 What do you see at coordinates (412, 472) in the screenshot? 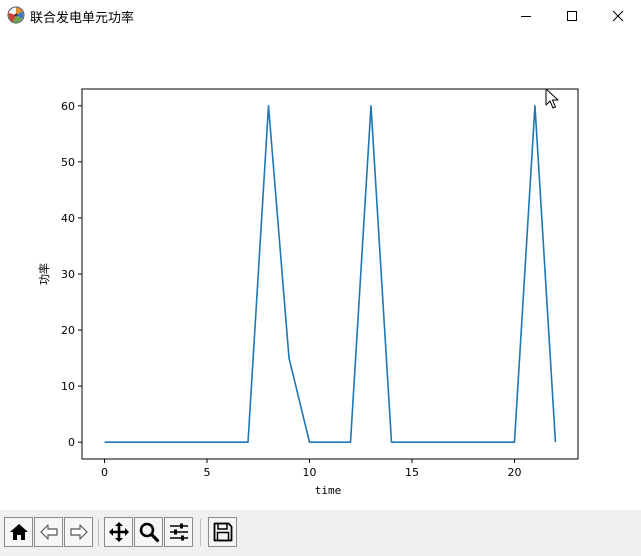
I see `x-tick-label: 15` at bounding box center [412, 472].